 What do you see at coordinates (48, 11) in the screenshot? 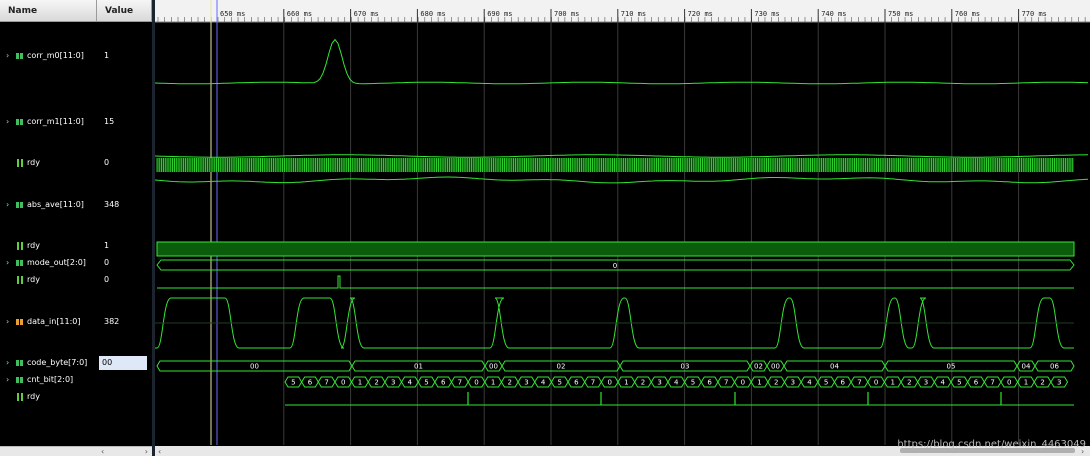
I see `name-column-header: Name` at bounding box center [48, 11].